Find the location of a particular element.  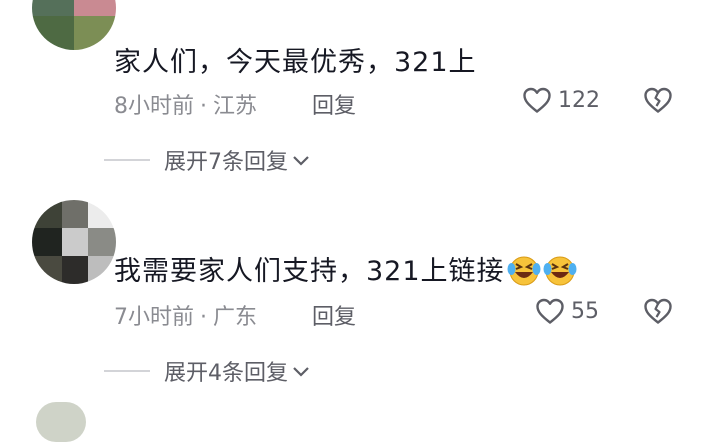

comment-meta: 8小时前 · 江苏 is located at coordinates (185, 104).